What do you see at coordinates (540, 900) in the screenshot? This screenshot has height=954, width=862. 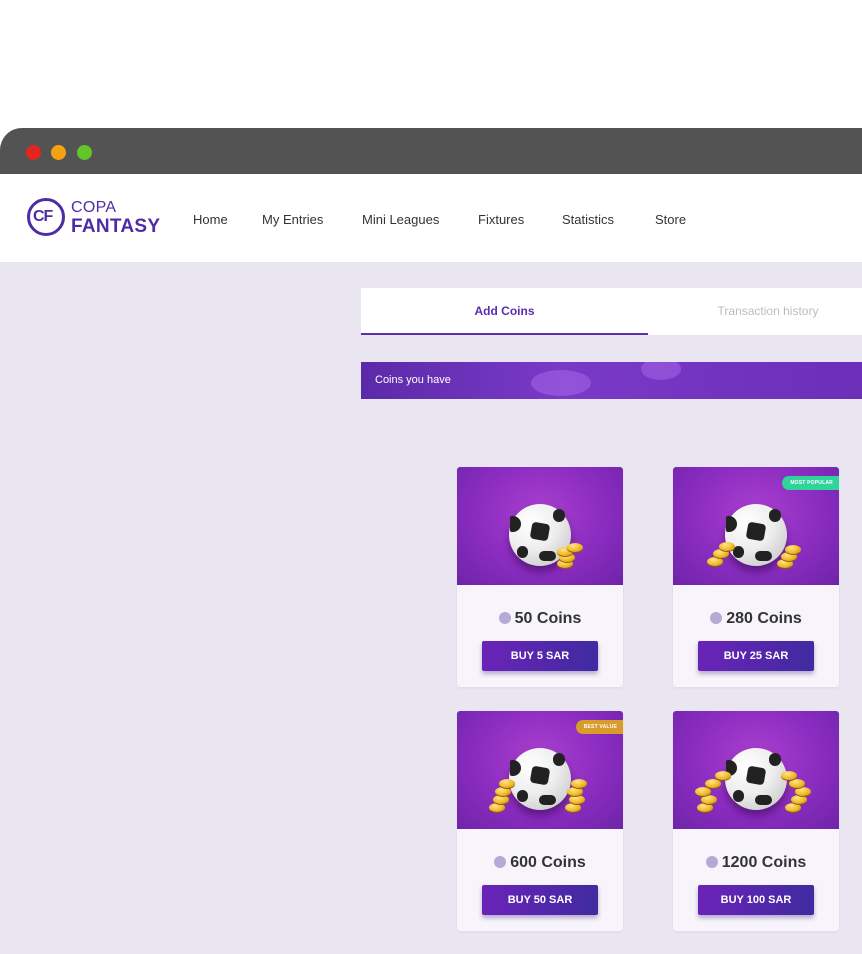 I see `buy-50-sar-button: BUY 50 SAR` at bounding box center [540, 900].